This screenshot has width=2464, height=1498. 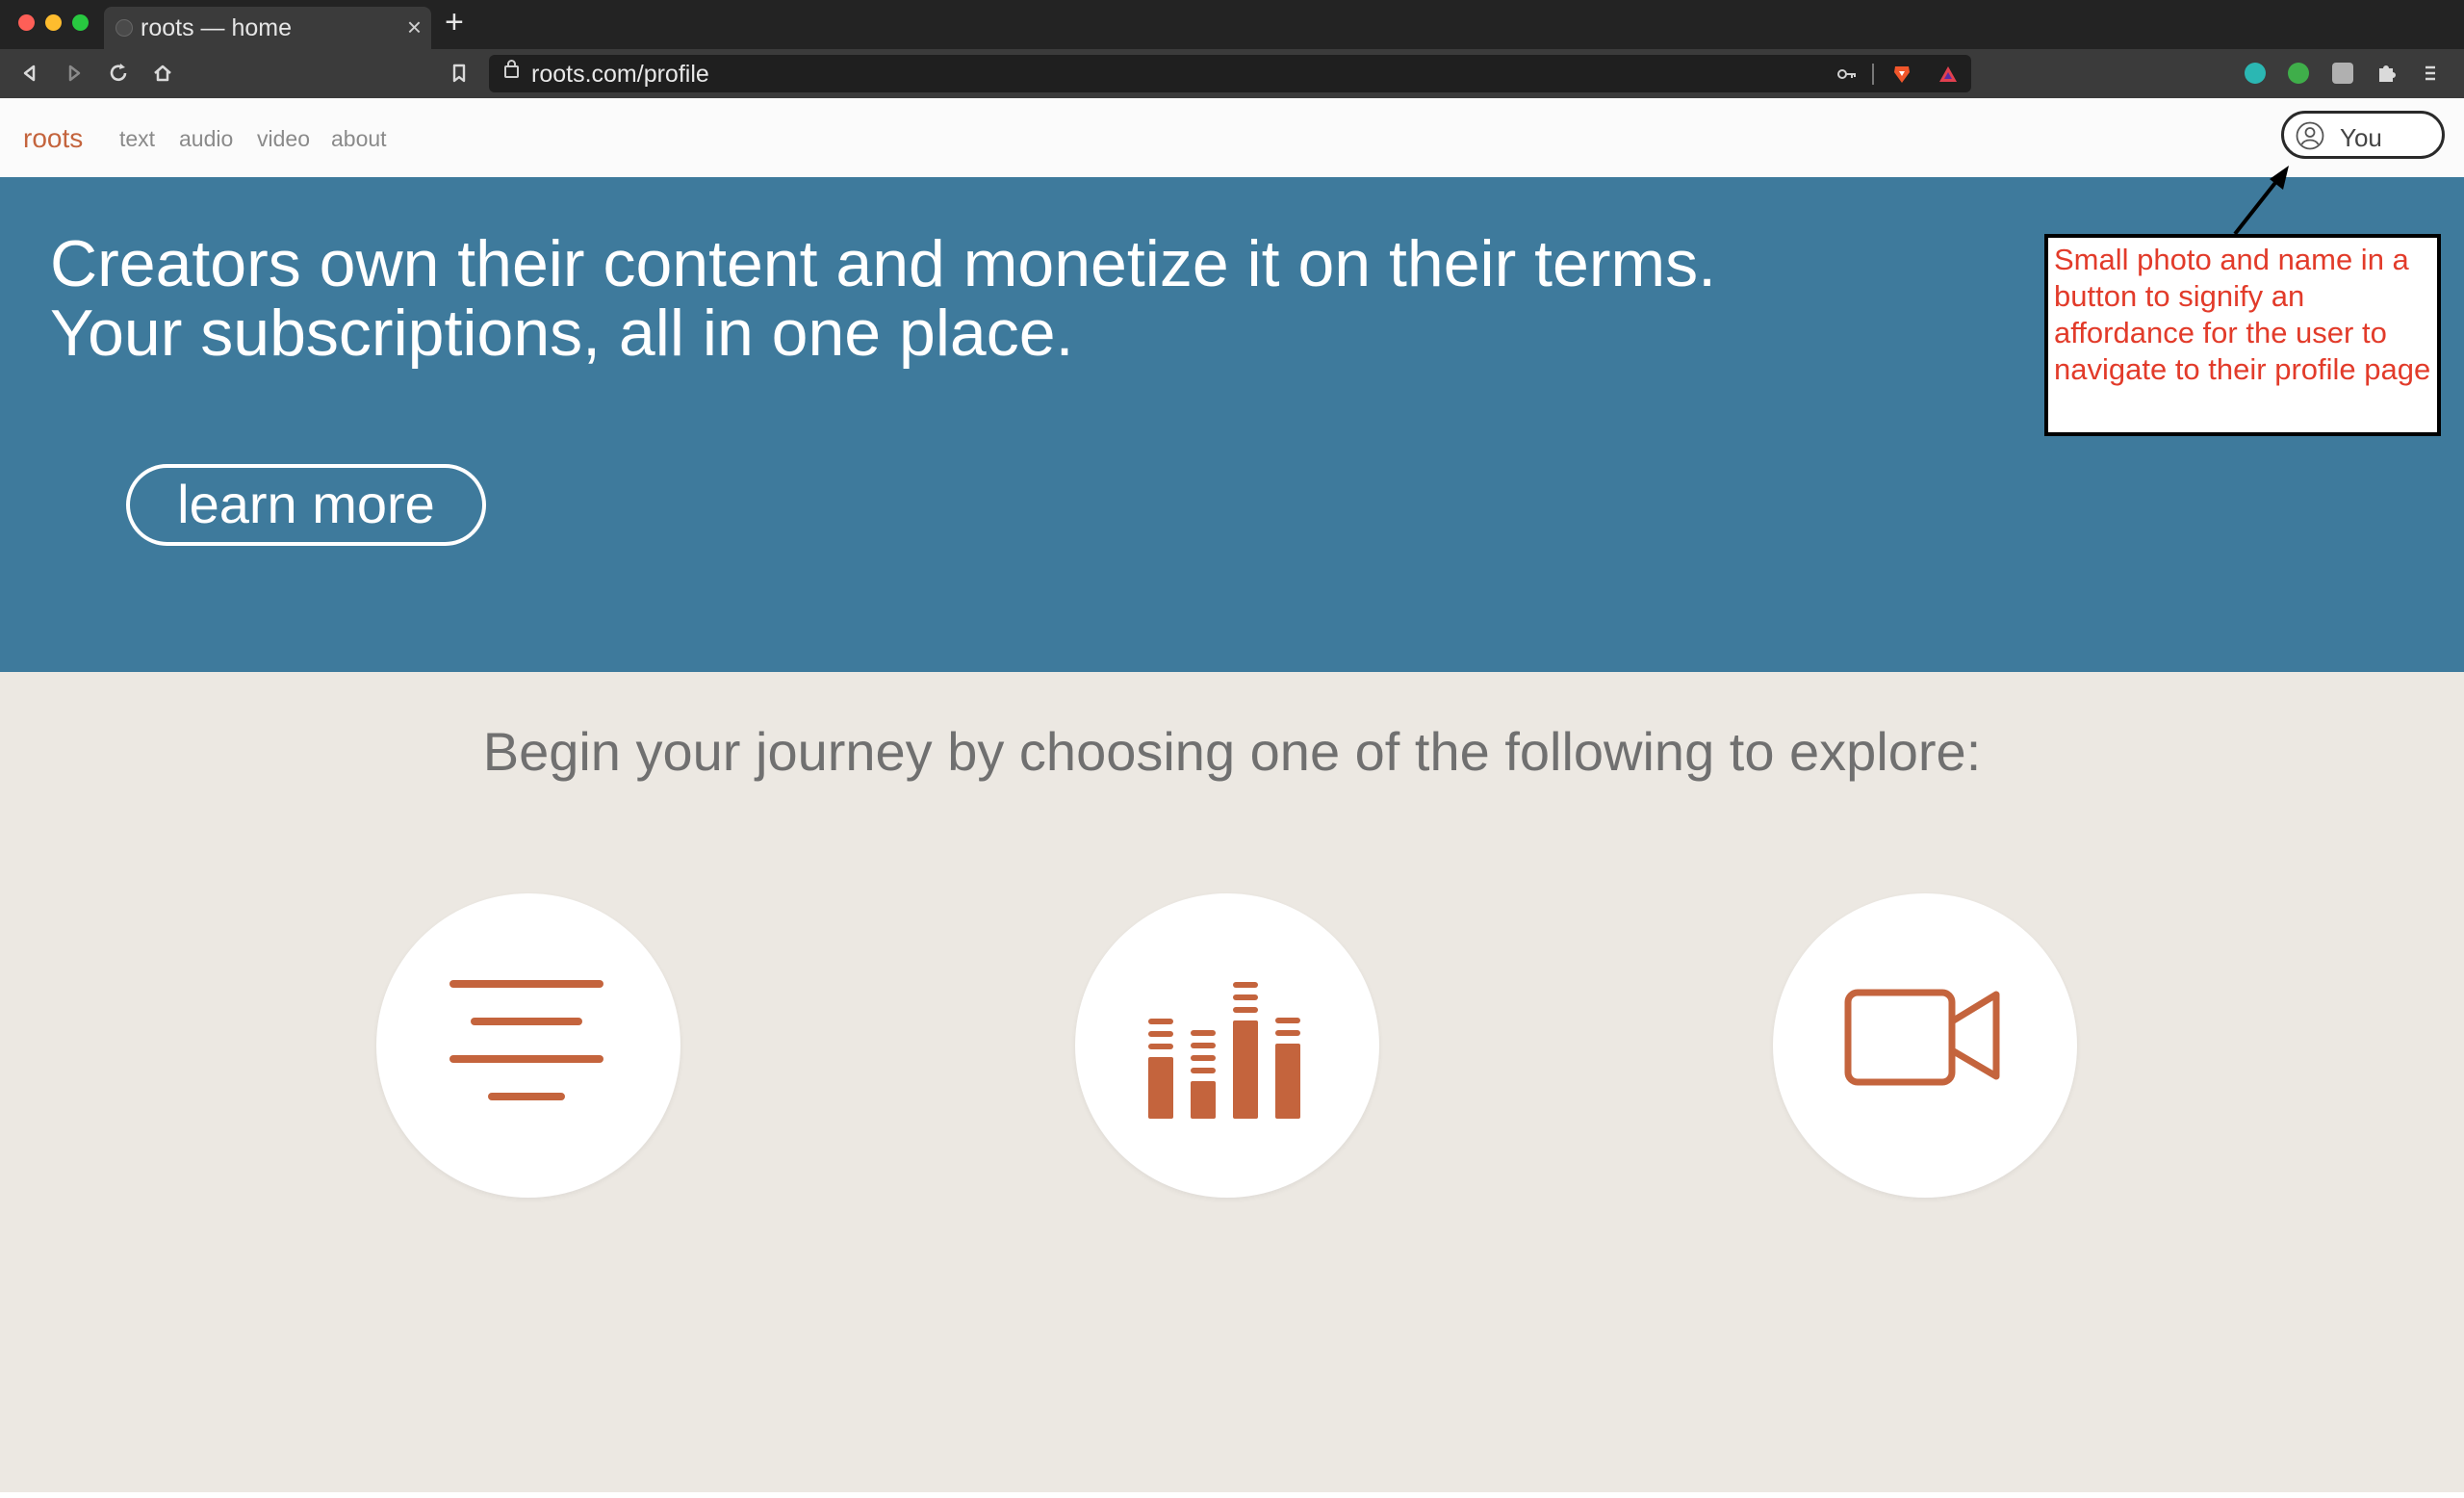 What do you see at coordinates (1948, 74) in the screenshot?
I see `brave-rewards-icon` at bounding box center [1948, 74].